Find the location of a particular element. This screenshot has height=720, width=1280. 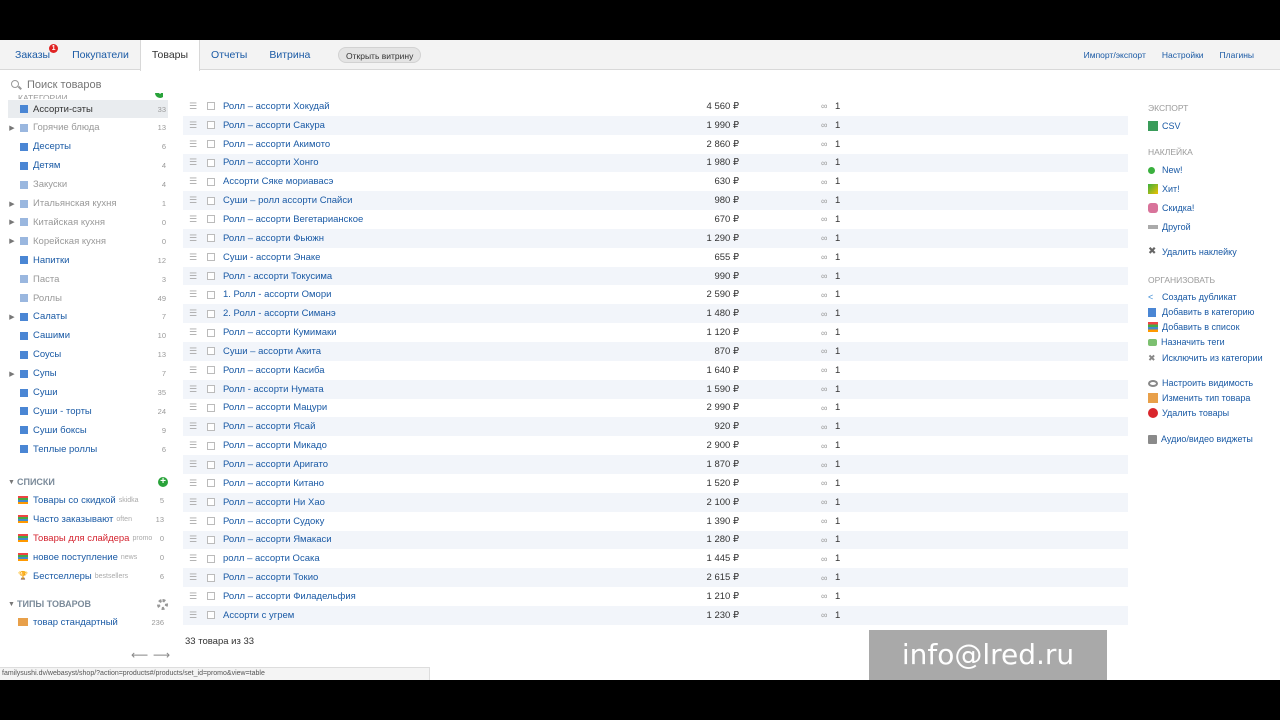

product-name-link: Ролл – ассорти Ни Хао is located at coordinates (423, 502).